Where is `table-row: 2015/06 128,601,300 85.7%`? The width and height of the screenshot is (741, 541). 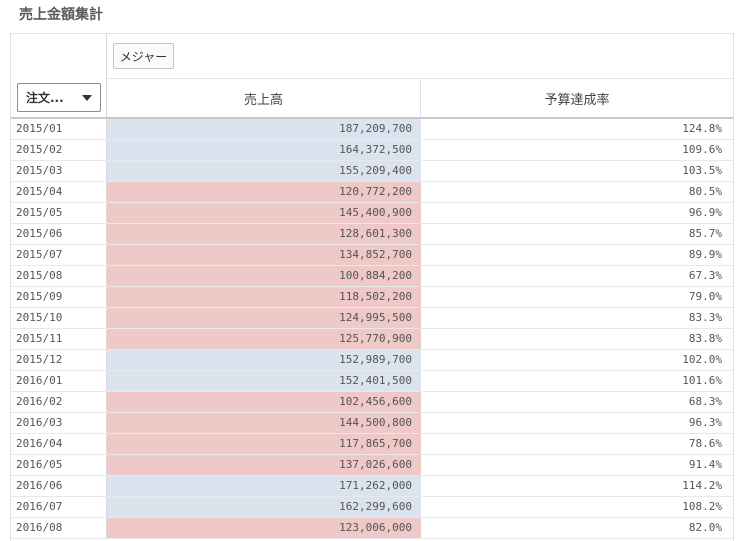 table-row: 2015/06 128,601,300 85.7% is located at coordinates (372, 234).